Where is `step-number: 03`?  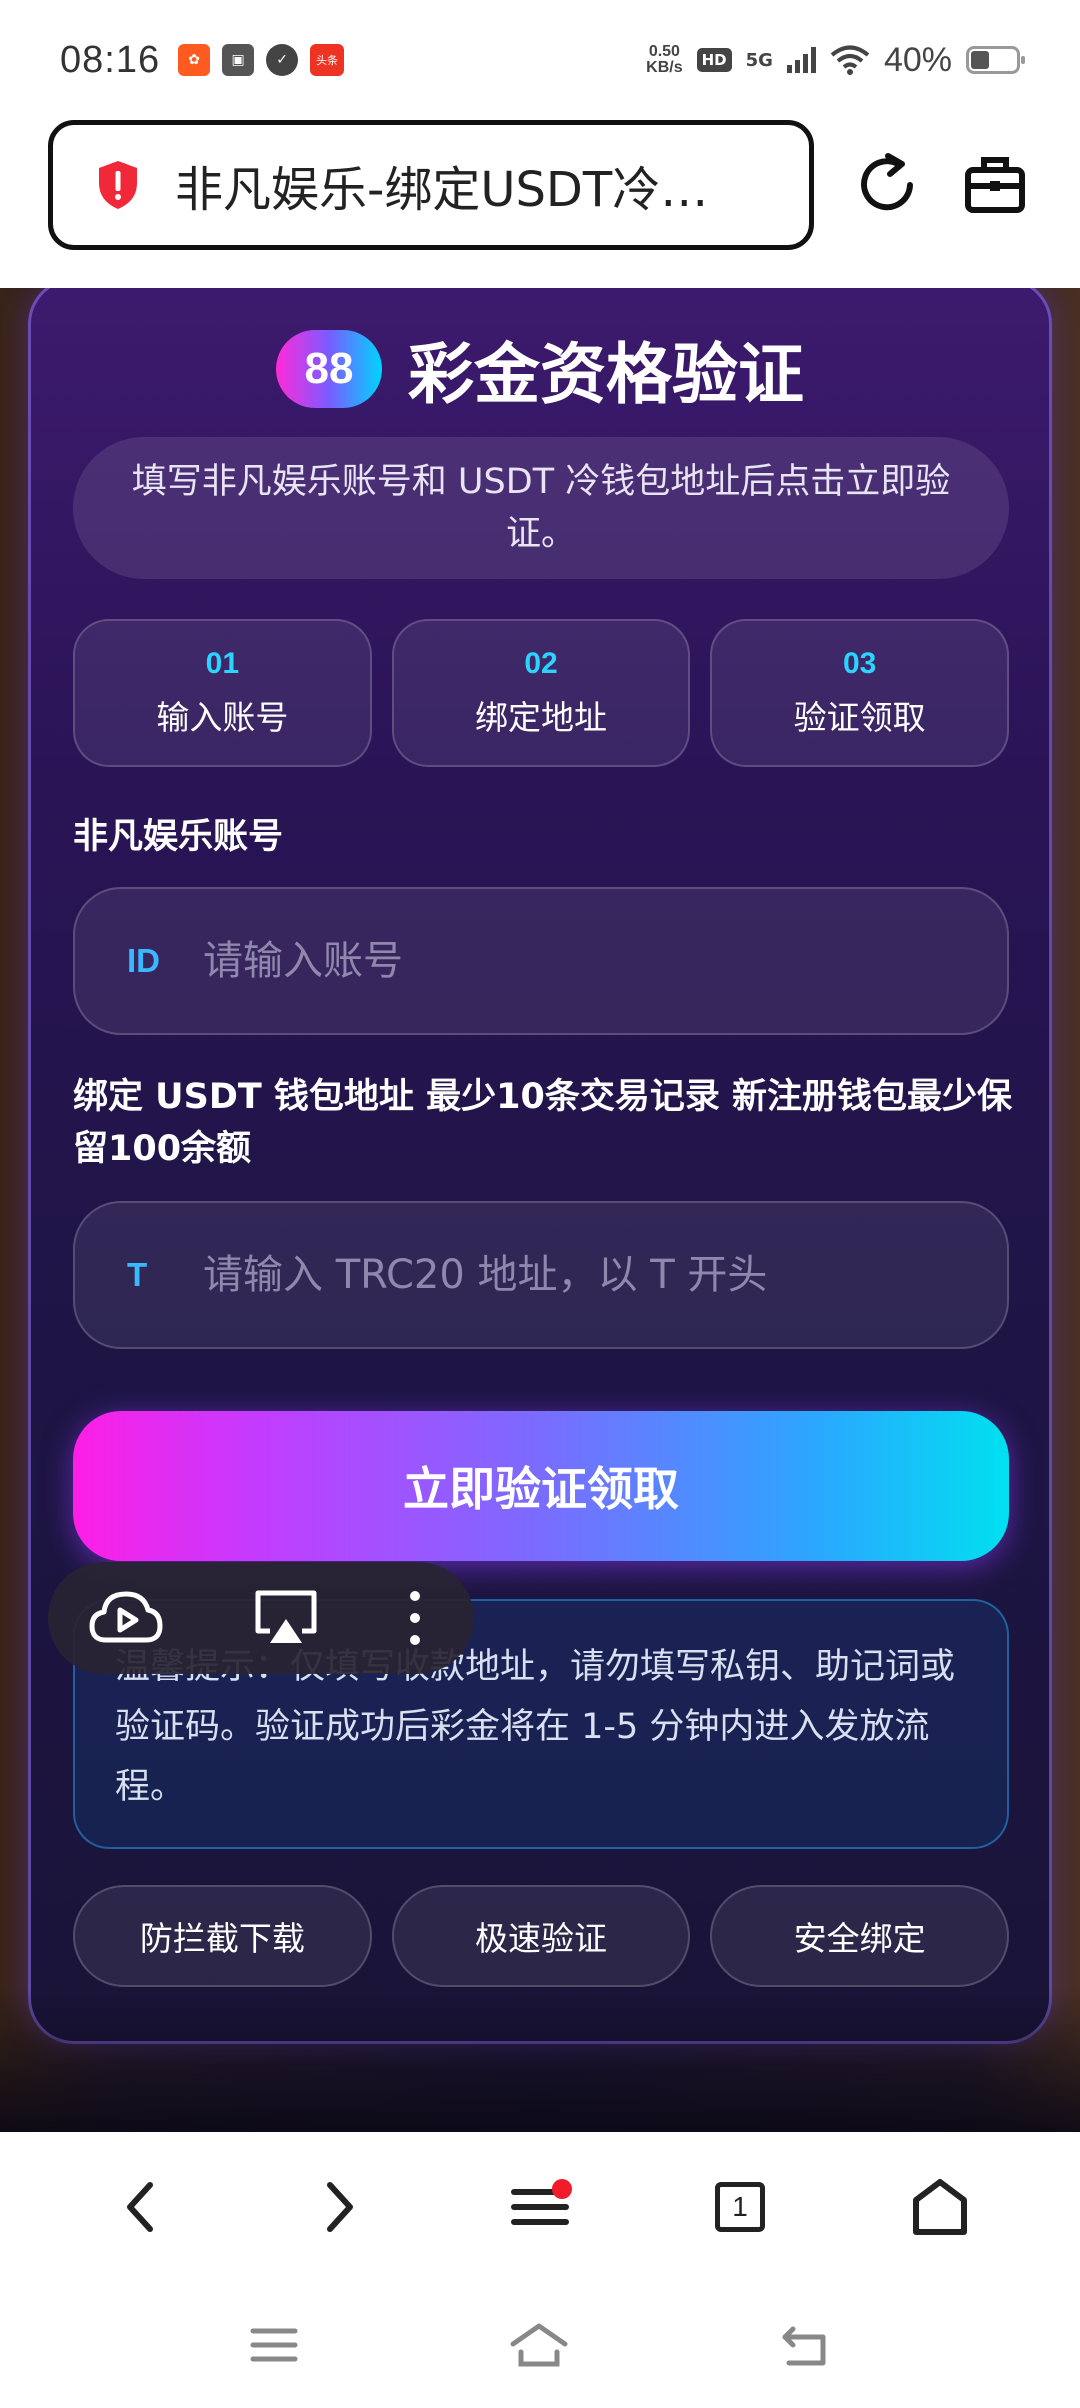 step-number: 03 is located at coordinates (859, 663).